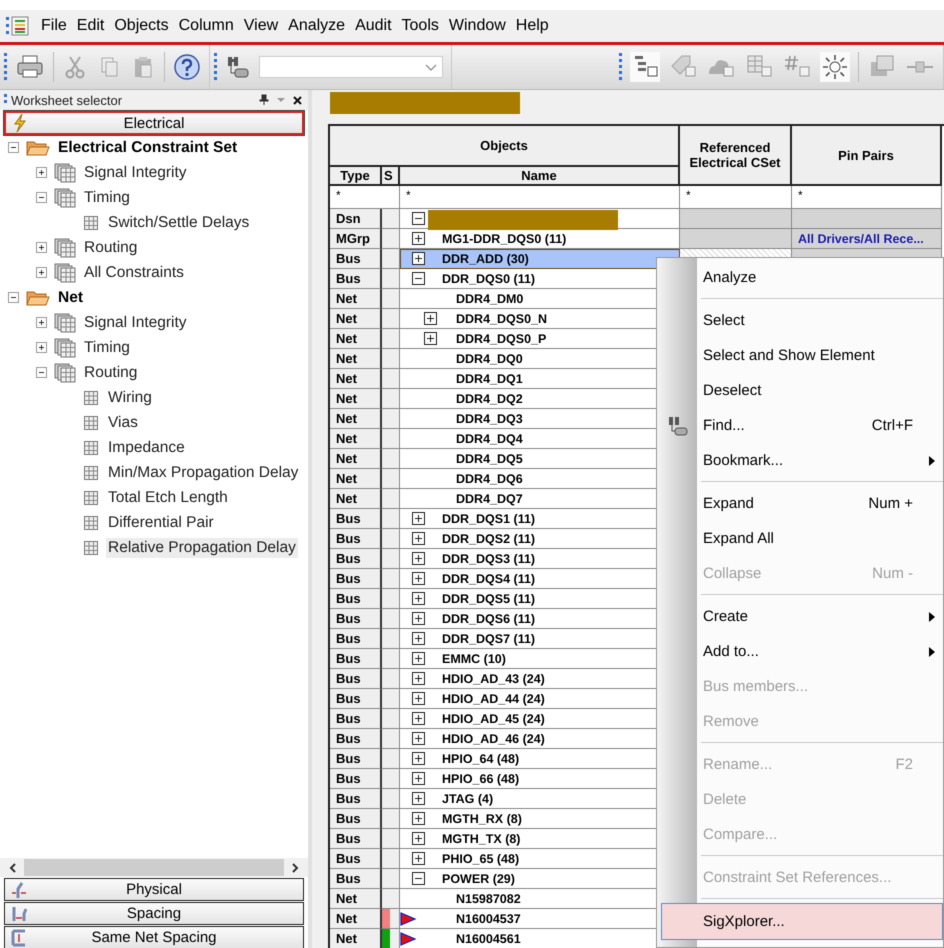  I want to click on menu-item: Help, so click(532, 26).